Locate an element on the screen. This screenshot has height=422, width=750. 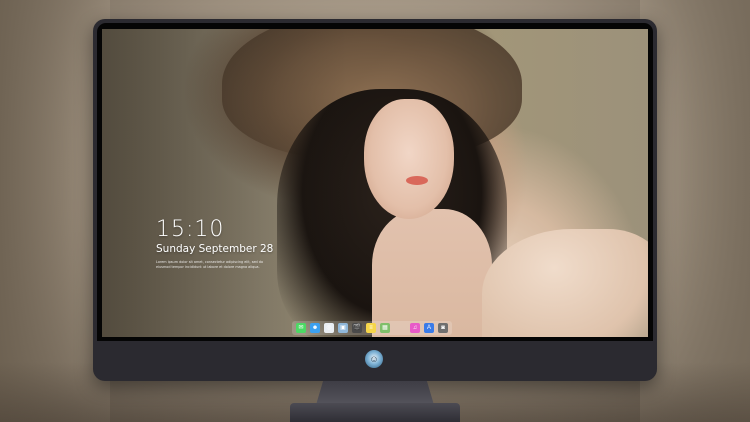
preview-icon: ▣ is located at coordinates (343, 328).